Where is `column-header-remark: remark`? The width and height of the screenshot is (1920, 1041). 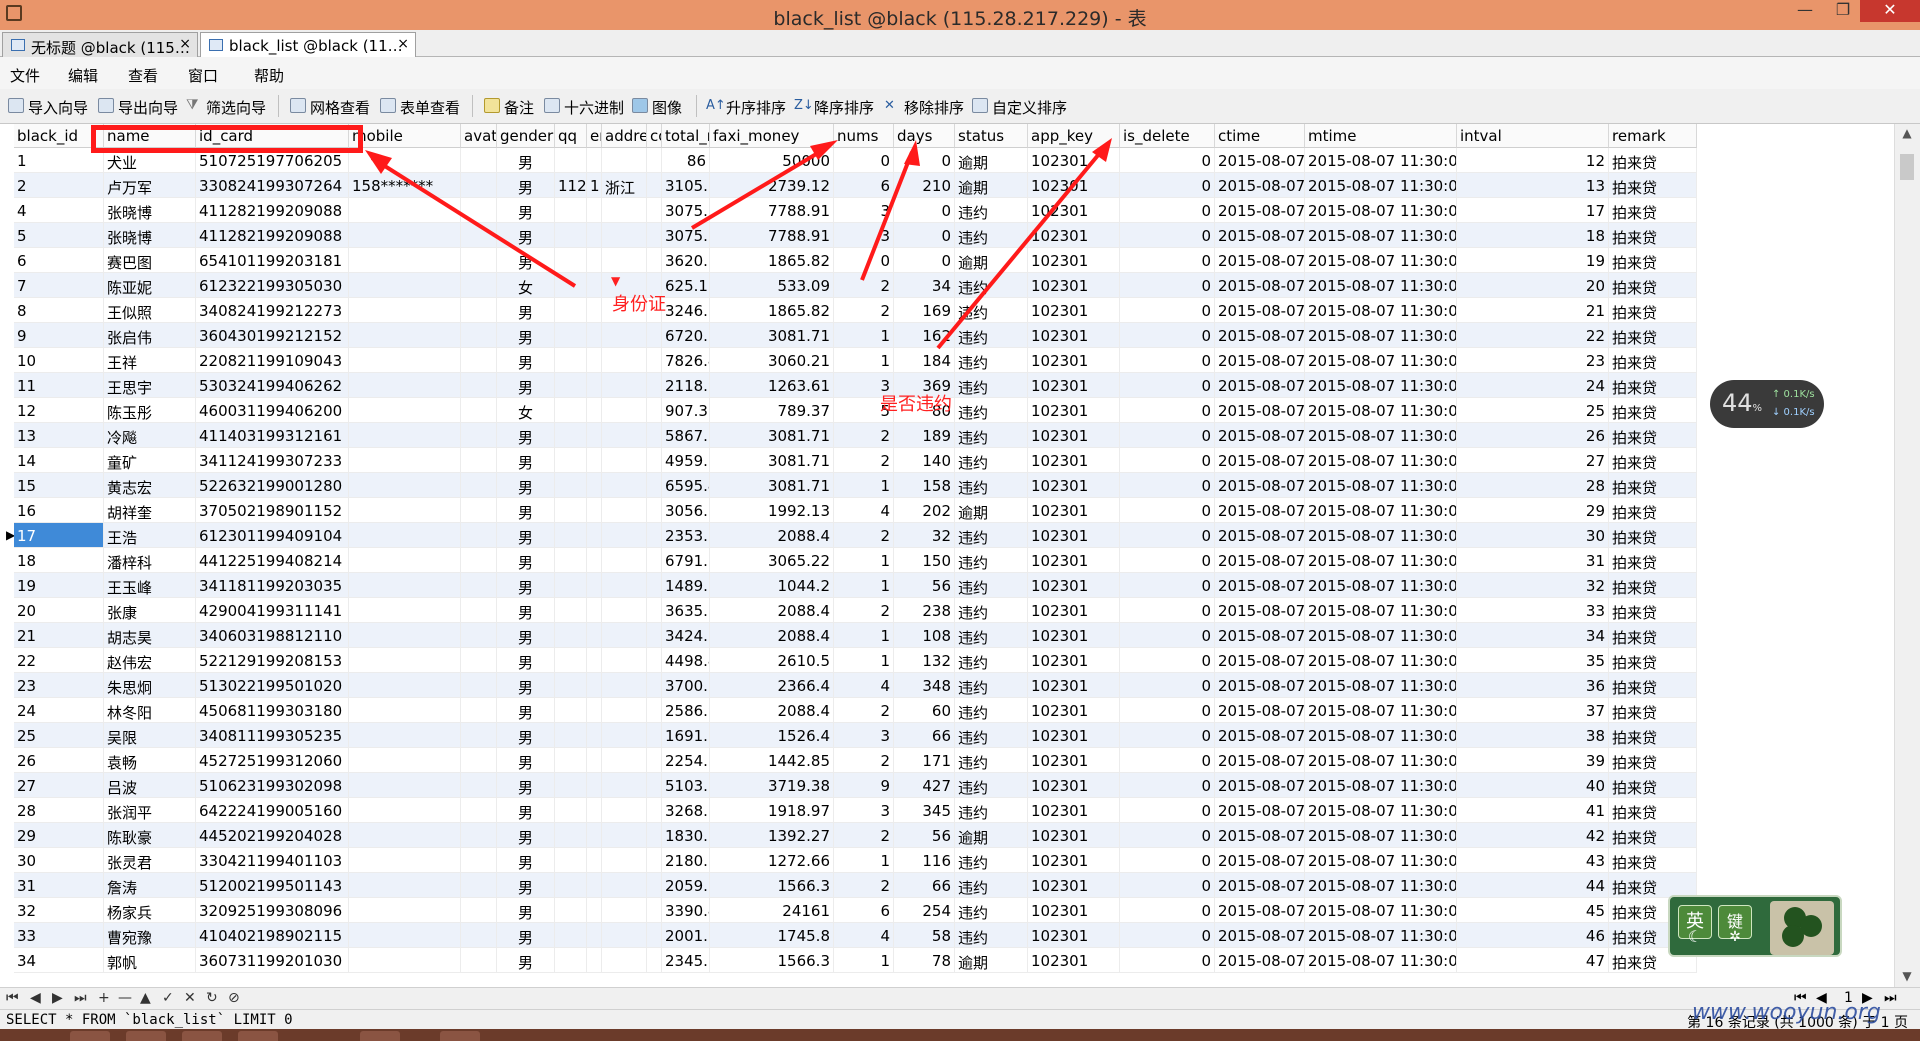
column-header-remark: remark is located at coordinates (1653, 136).